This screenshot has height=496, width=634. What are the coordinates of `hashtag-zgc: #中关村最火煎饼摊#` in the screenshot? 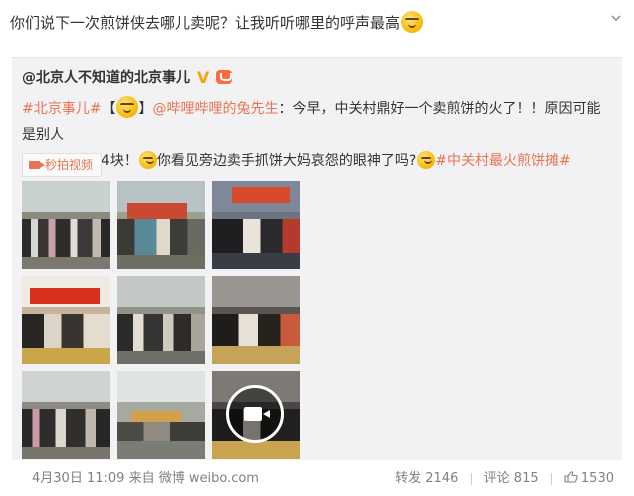 It's located at (502, 161).